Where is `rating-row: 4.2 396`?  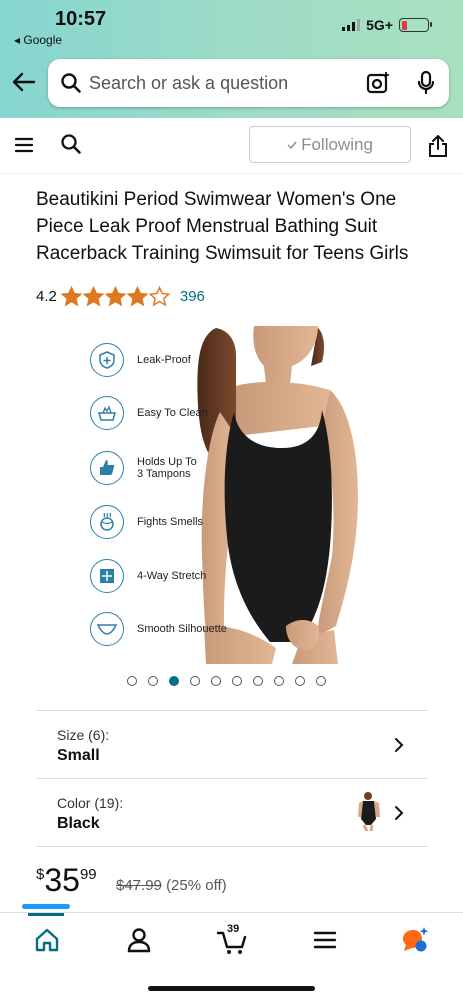
rating-row: 4.2 396 is located at coordinates (120, 296).